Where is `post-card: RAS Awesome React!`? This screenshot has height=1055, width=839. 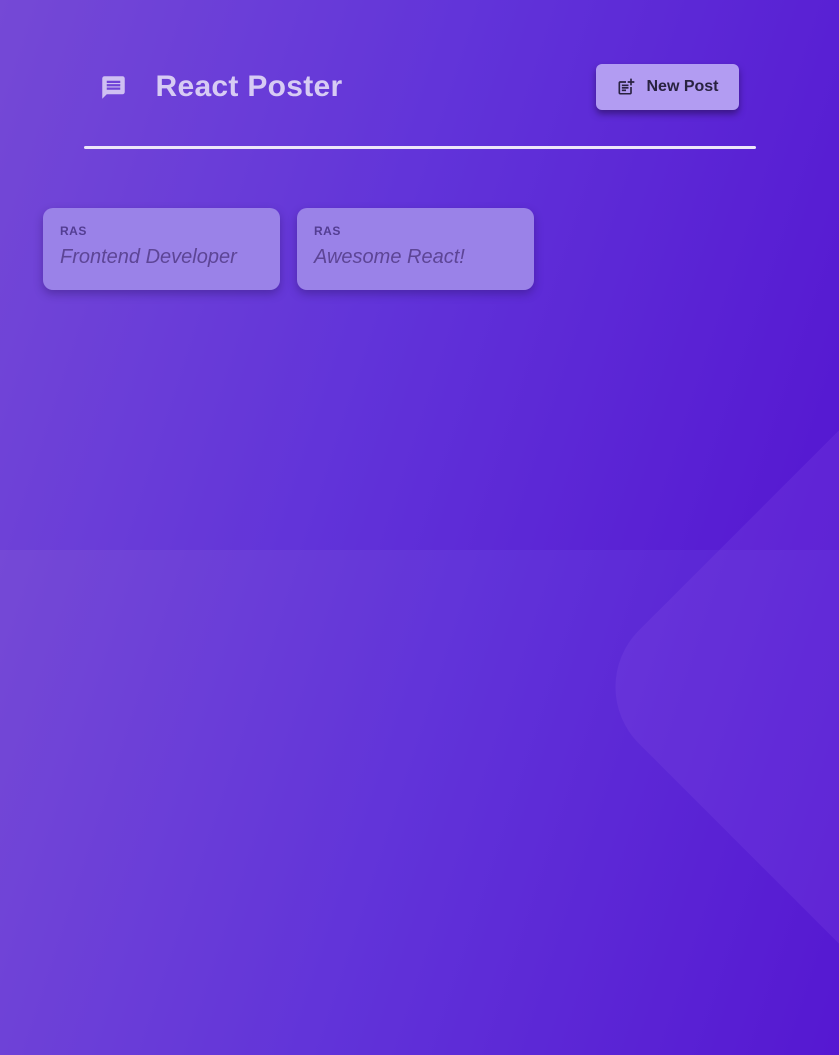
post-card: RAS Awesome React! is located at coordinates (415, 249).